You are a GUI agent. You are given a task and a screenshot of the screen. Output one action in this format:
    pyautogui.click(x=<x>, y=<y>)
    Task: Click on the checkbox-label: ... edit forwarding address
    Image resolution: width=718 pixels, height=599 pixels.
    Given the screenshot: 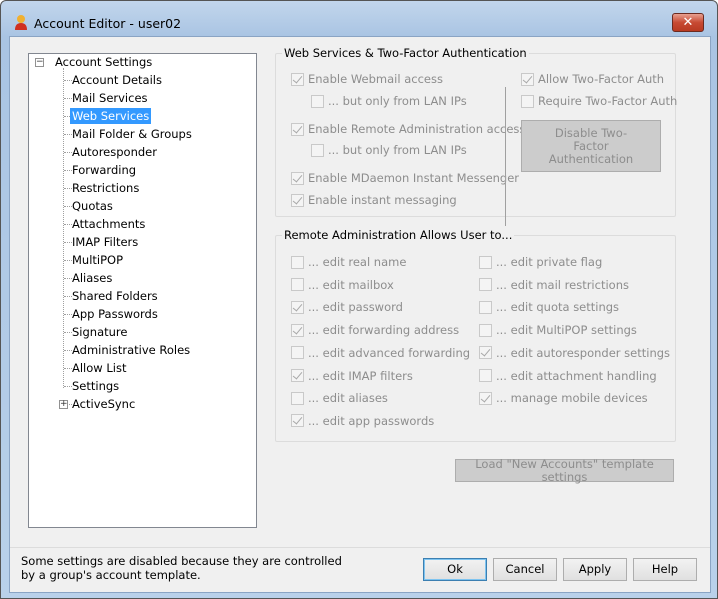 What is the action you would take?
    pyautogui.click(x=384, y=330)
    